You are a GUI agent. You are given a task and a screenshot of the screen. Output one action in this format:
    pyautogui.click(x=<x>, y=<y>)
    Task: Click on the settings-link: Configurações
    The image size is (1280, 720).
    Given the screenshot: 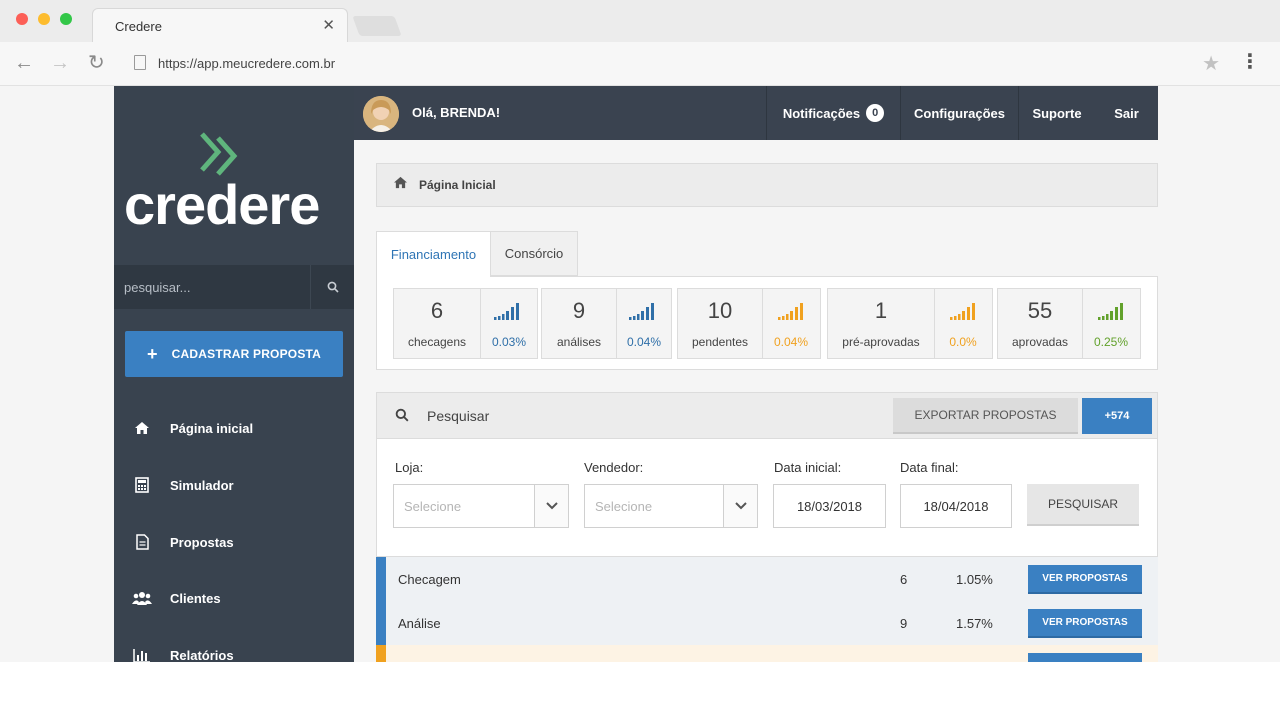 What is the action you would take?
    pyautogui.click(x=959, y=113)
    